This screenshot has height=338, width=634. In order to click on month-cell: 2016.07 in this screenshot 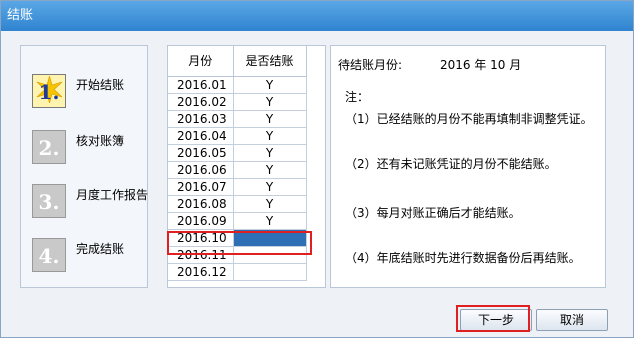, I will do `click(201, 187)`.